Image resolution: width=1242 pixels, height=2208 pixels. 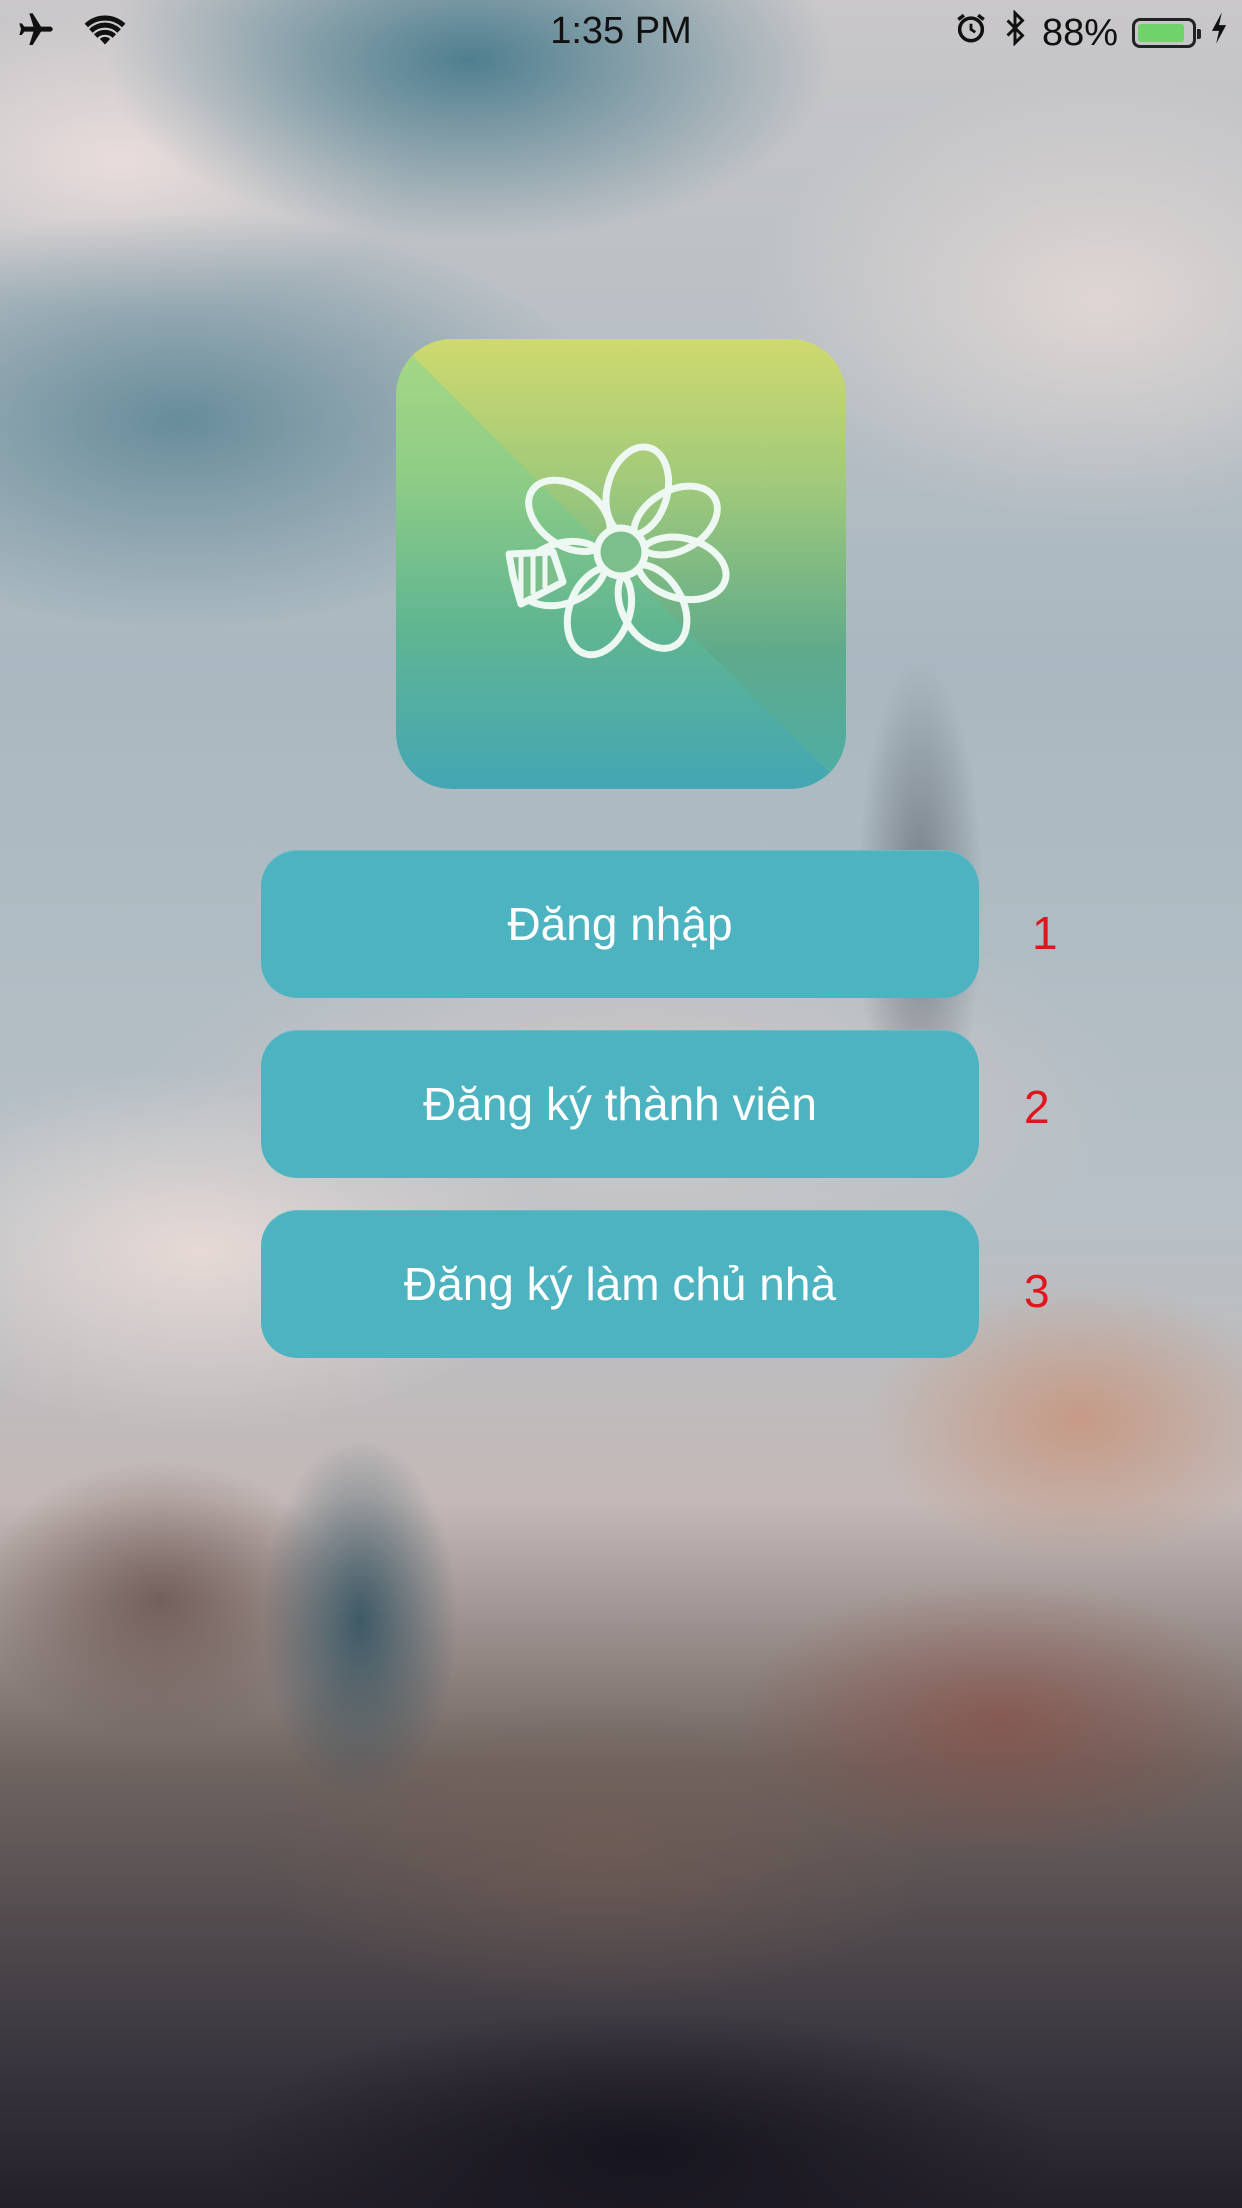 What do you see at coordinates (1015, 32) in the screenshot?
I see `bluetooth-icon` at bounding box center [1015, 32].